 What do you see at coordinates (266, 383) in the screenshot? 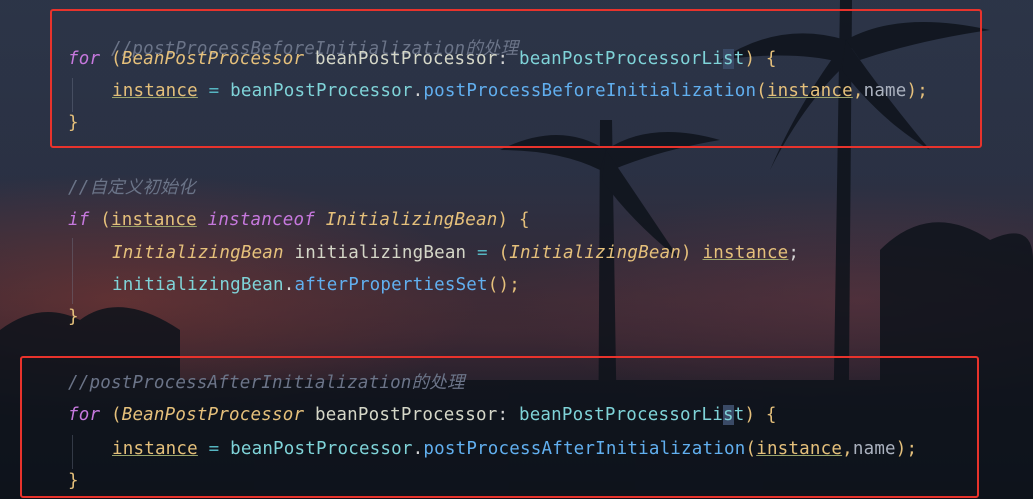
I see `code-comment: //postProcessAfterInitialization的处理` at bounding box center [266, 383].